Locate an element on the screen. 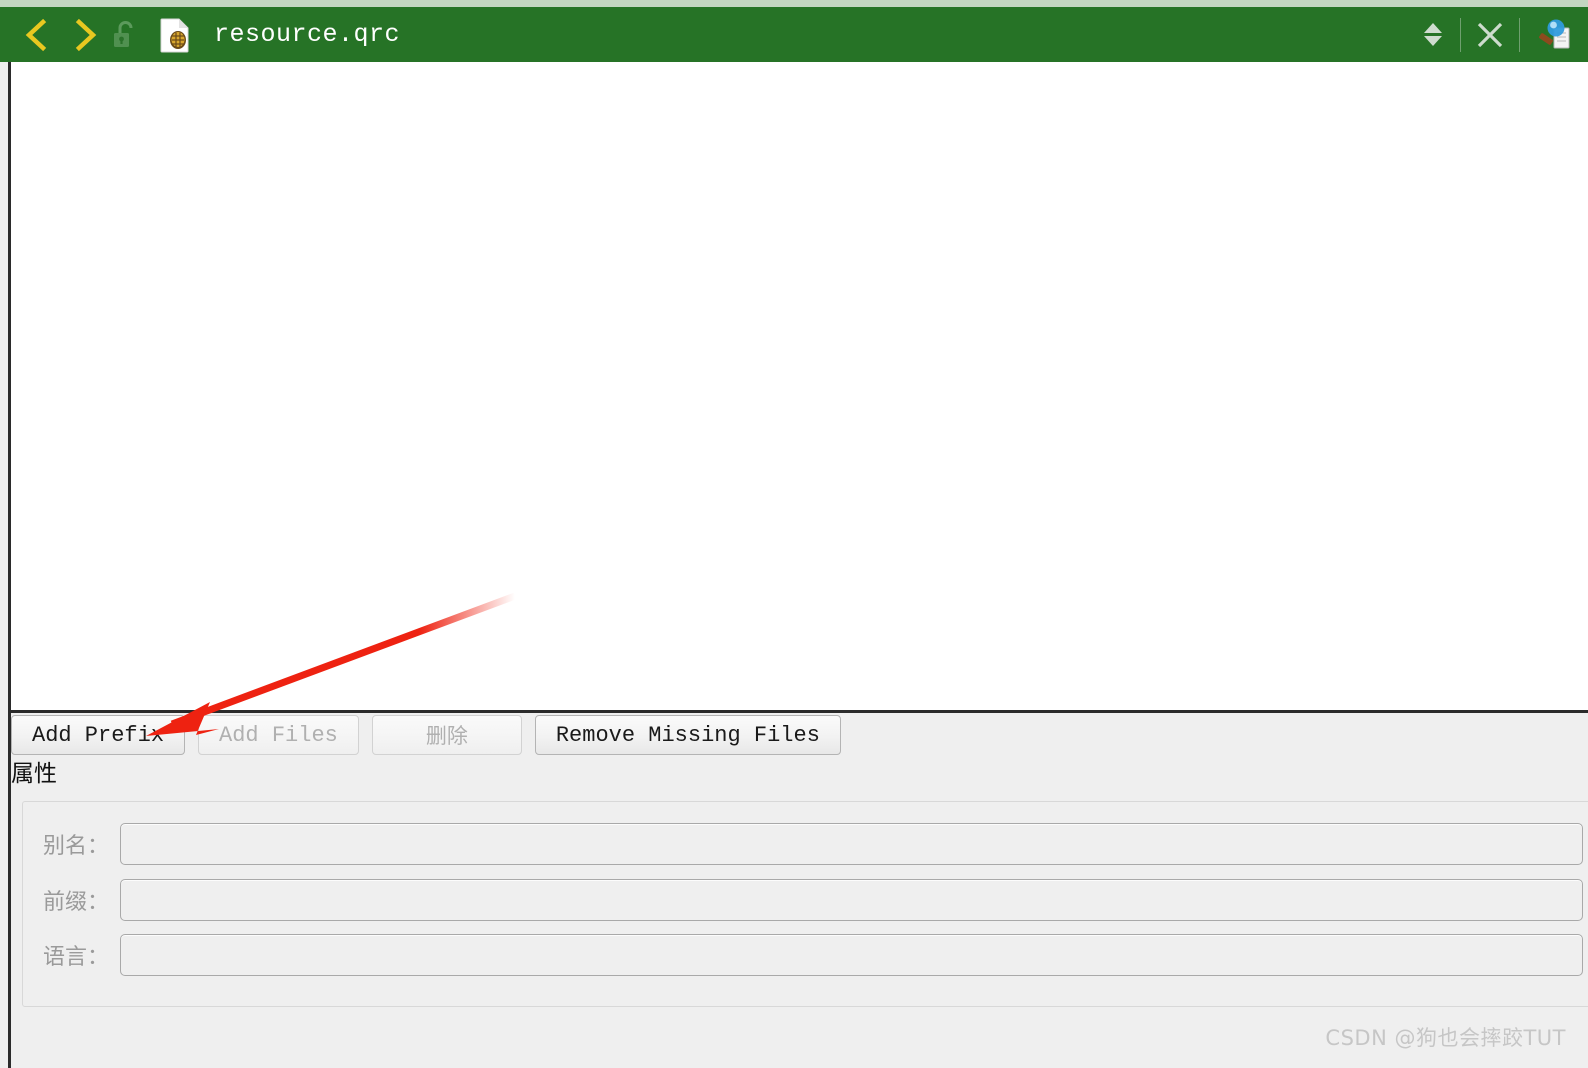  chevron-left-icon is located at coordinates (37, 35).